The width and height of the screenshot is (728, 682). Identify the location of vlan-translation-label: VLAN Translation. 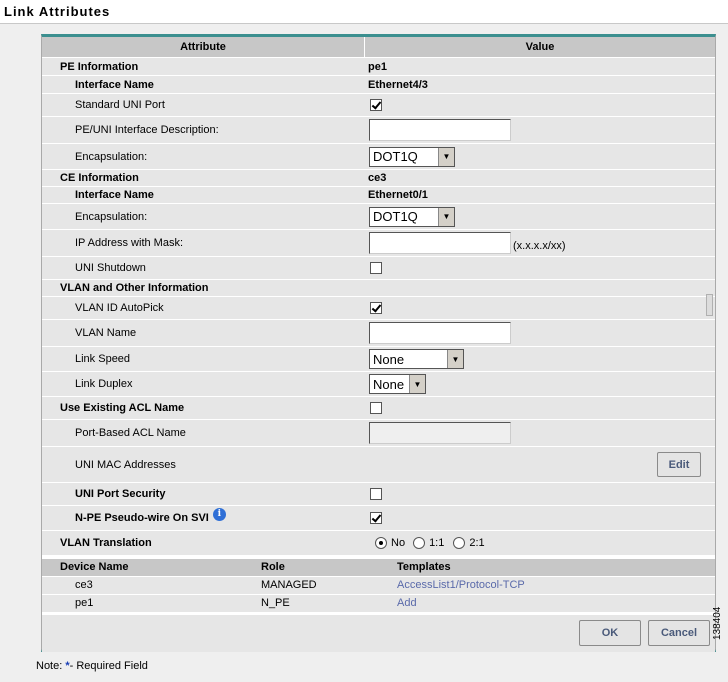
(106, 543).